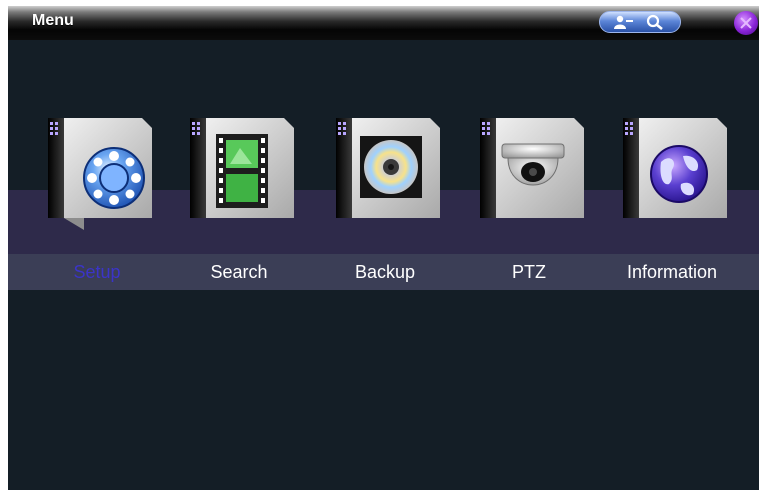 This screenshot has height=494, width=765. What do you see at coordinates (383, 23) in the screenshot?
I see `title-bar: Menu` at bounding box center [383, 23].